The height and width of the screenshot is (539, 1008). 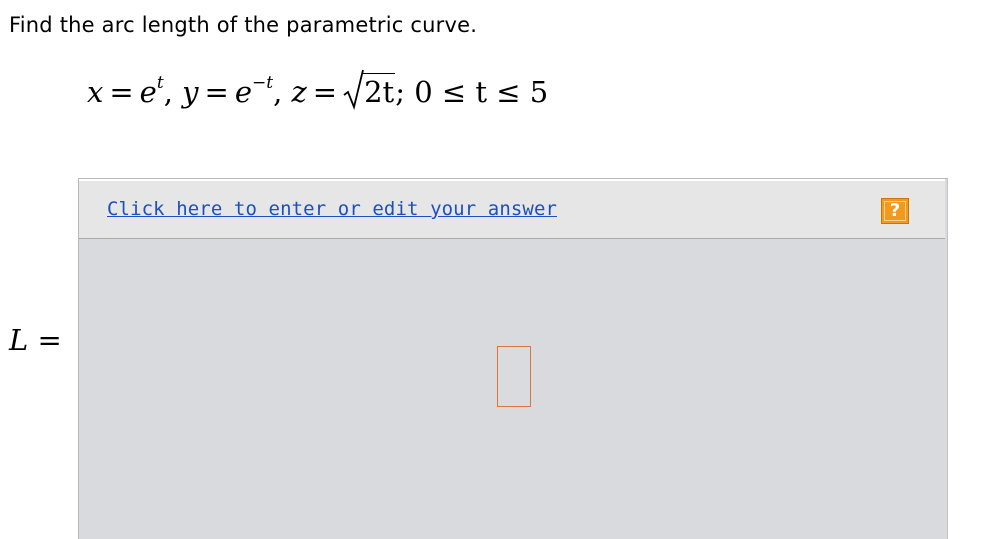 I want to click on y-variable: y, so click(x=190, y=92).